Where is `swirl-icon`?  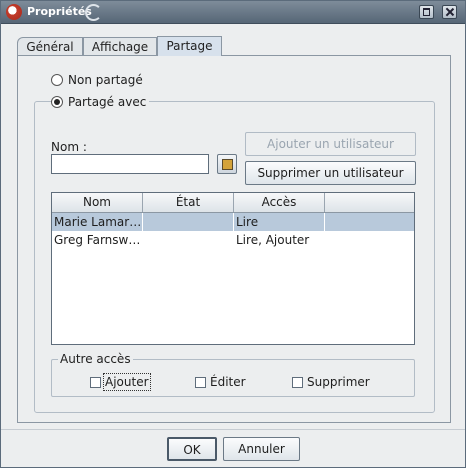 swirl-icon is located at coordinates (93, 12).